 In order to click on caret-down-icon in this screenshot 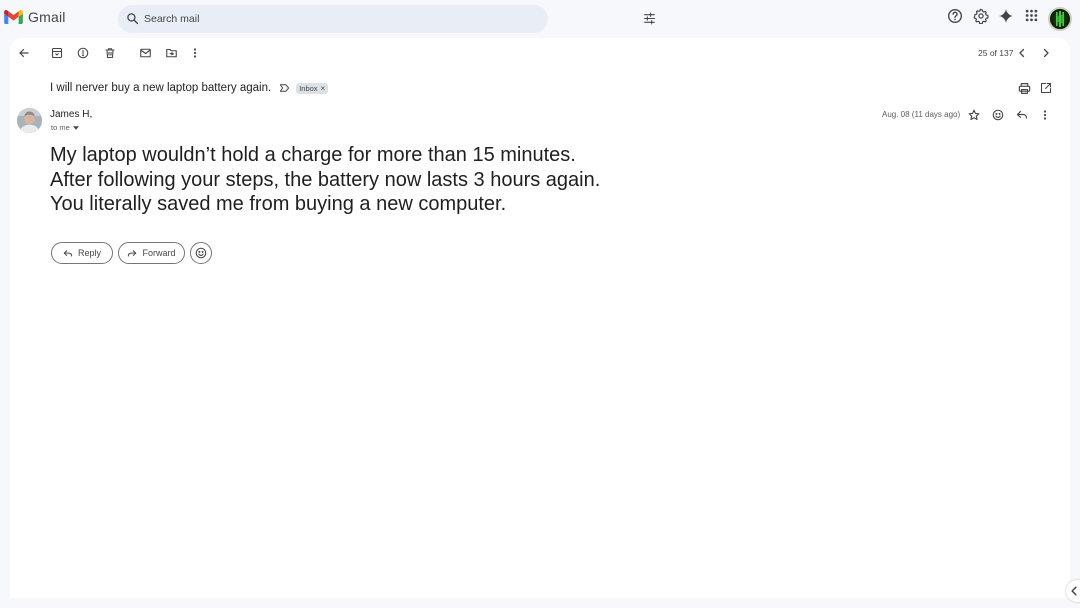, I will do `click(75, 127)`.